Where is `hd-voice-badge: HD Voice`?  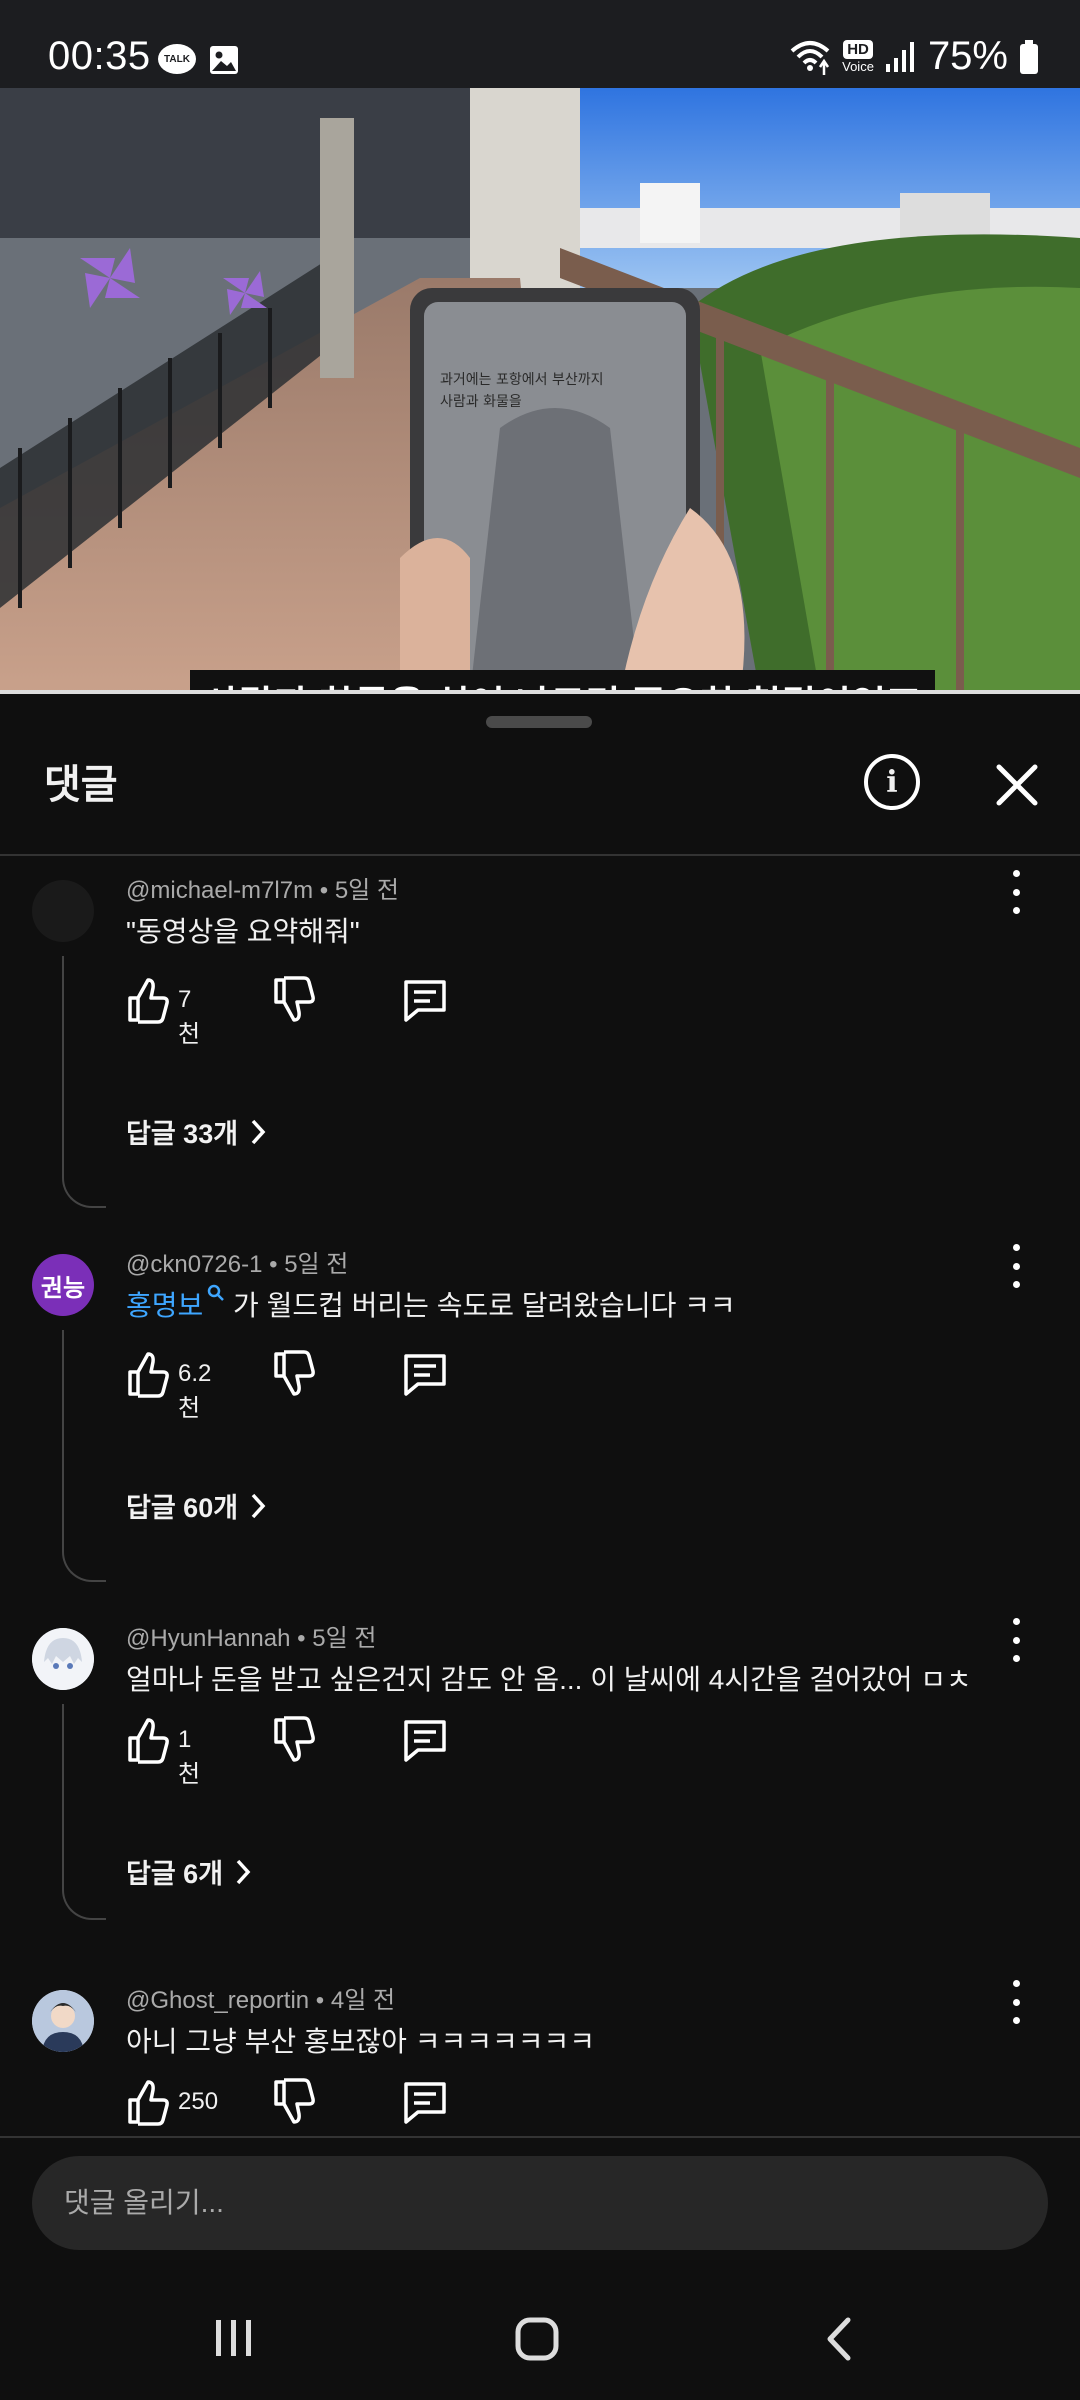 hd-voice-badge: HD Voice is located at coordinates (858, 56).